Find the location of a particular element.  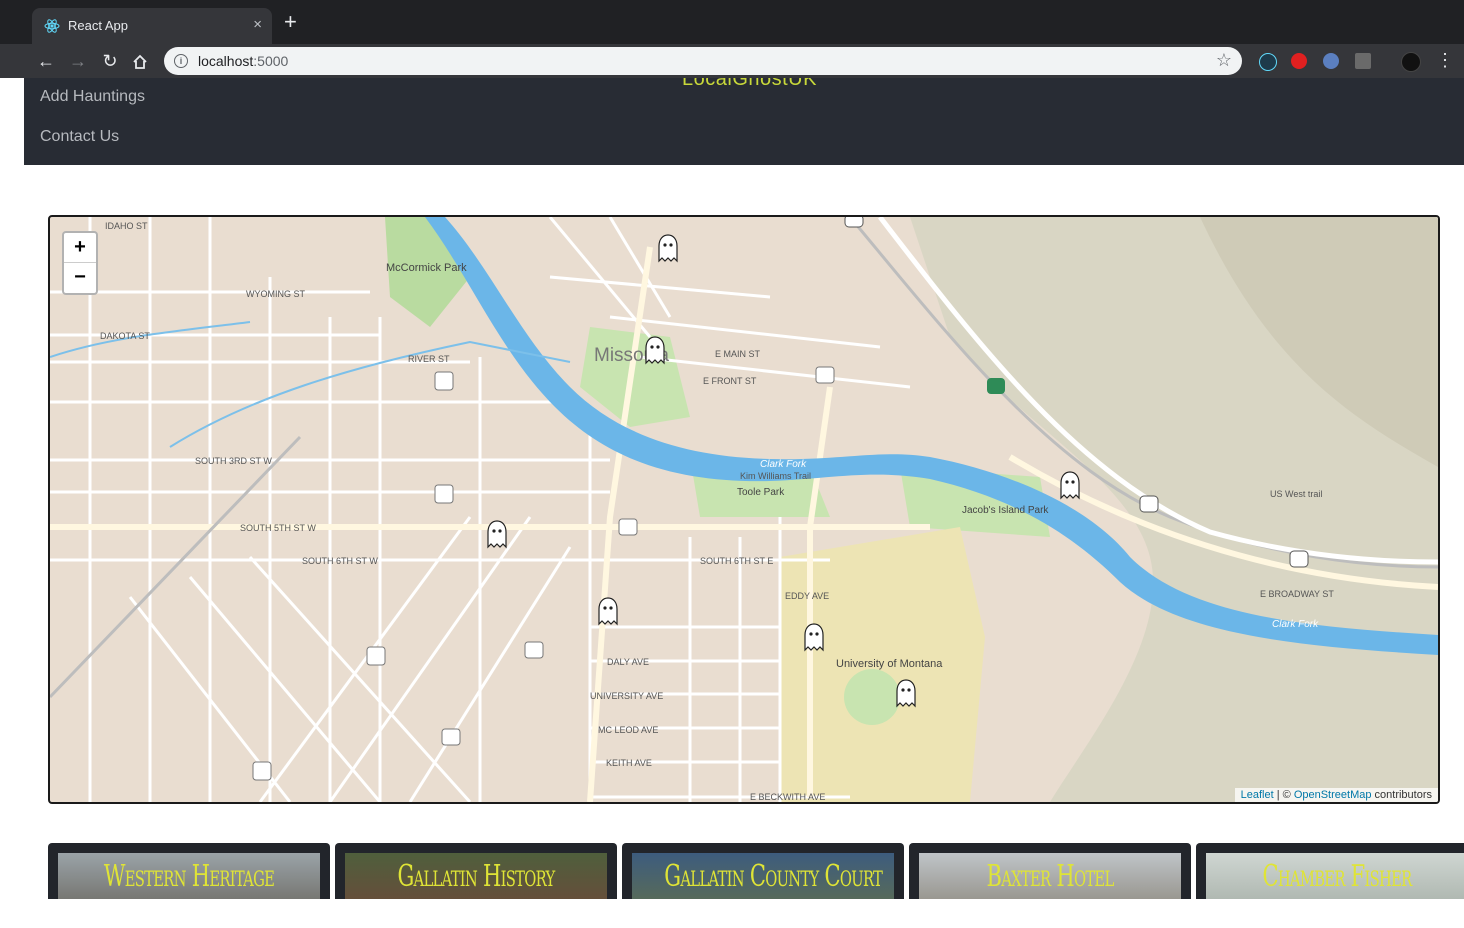

openstreetmap-link: OpenStreetMap is located at coordinates (1333, 795).